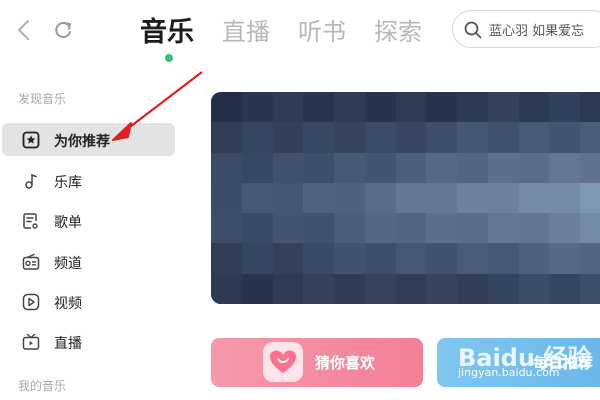  Describe the element at coordinates (68, 183) in the screenshot. I see `sidebar-item-label: 乐库` at that location.